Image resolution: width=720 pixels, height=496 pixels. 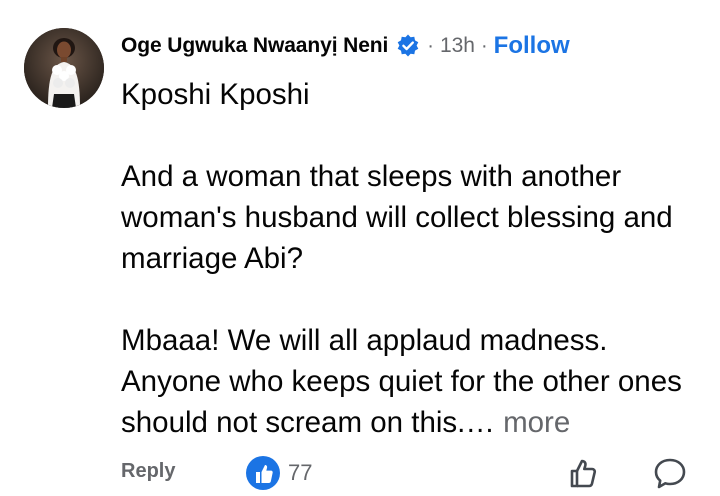 I want to click on author-name: Oge Ugwuka Nwaanyị Neni, so click(x=254, y=46).